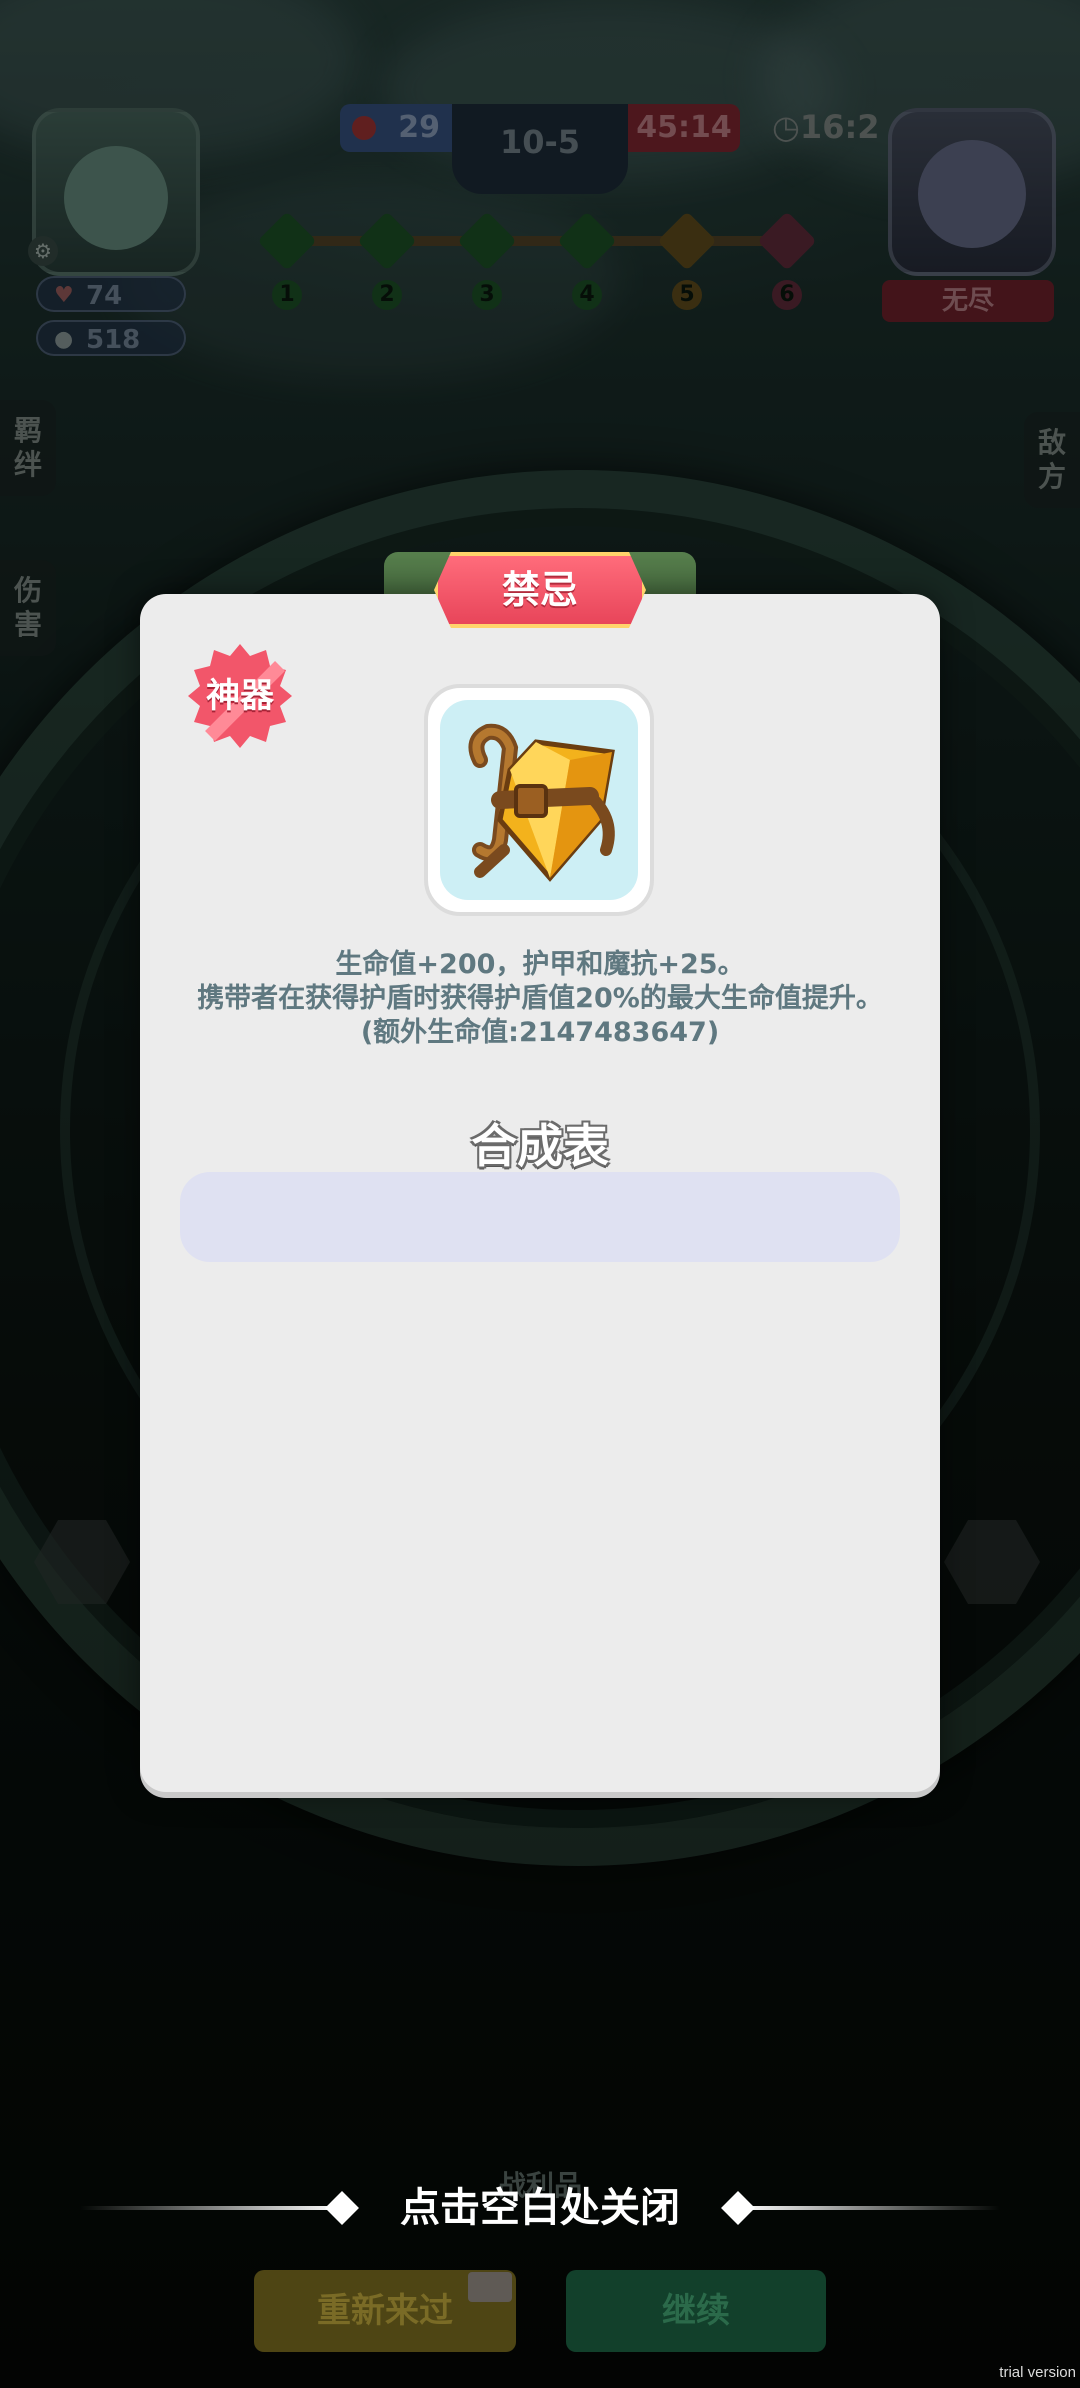 This screenshot has width=1080, height=2388. I want to click on item-bonus-line: (额外生命值:2147483647), so click(540, 1032).